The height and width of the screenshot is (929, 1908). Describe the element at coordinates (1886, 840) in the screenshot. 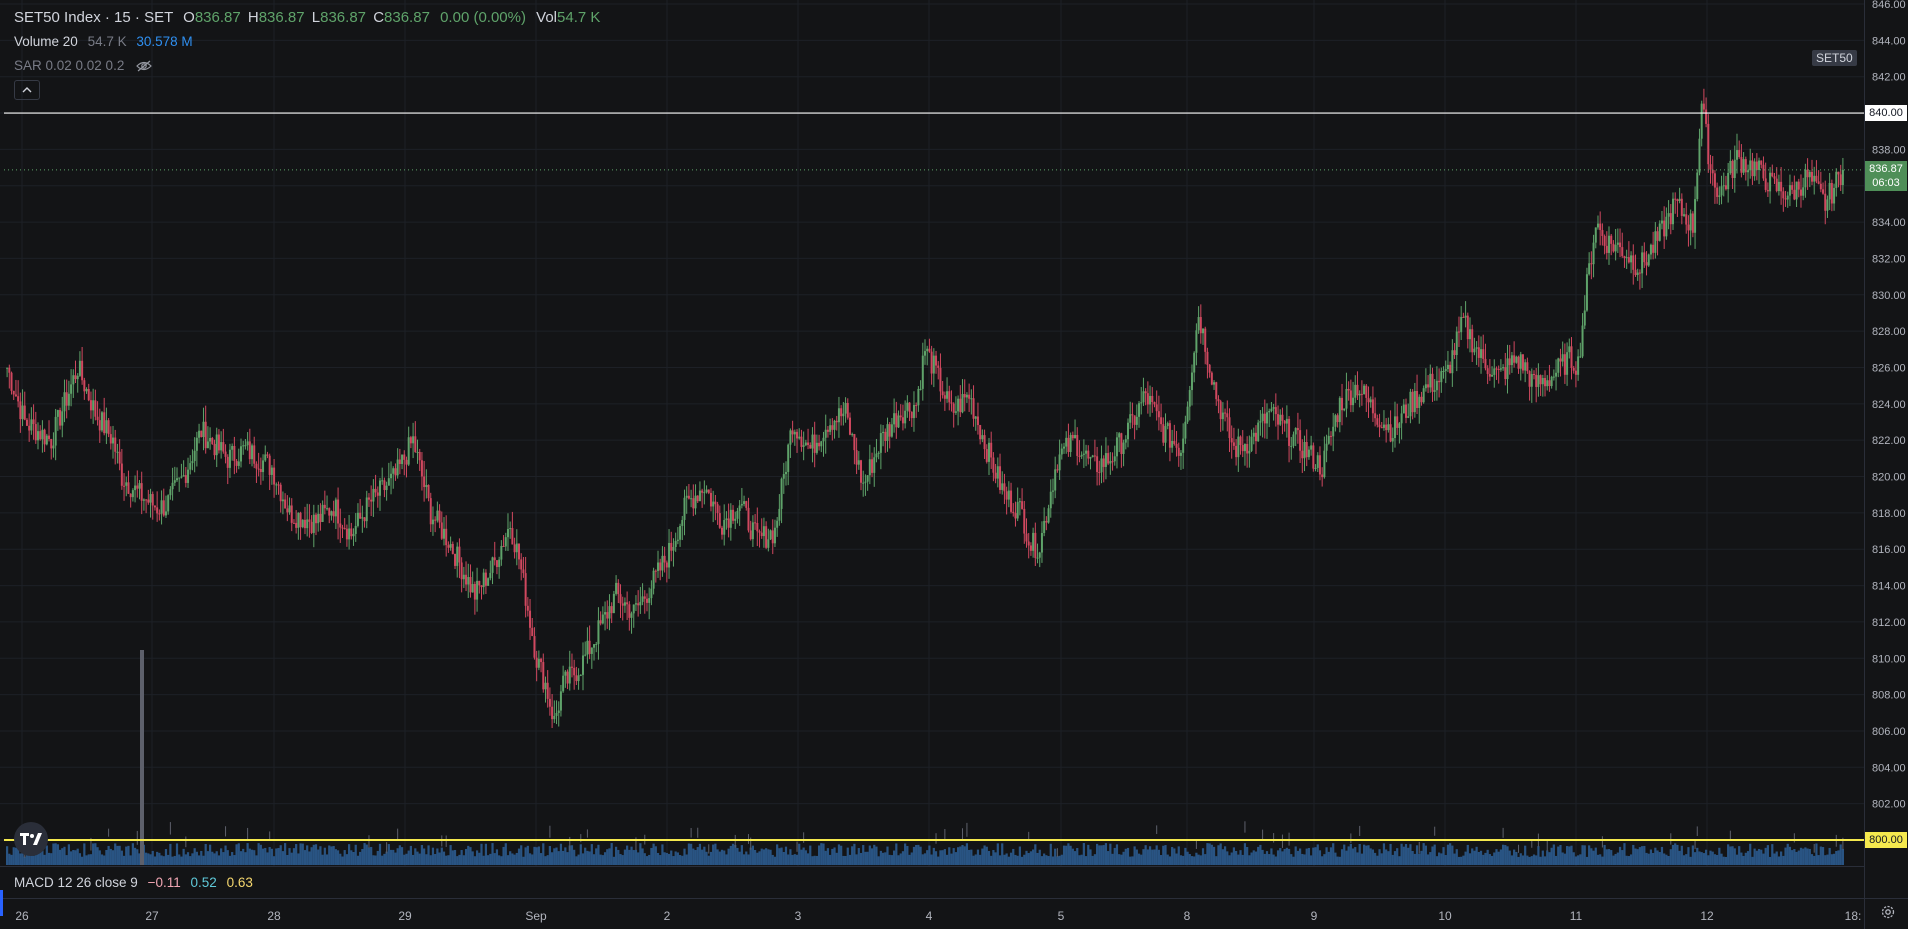

I see `price-line-800-label: 800.00` at that location.